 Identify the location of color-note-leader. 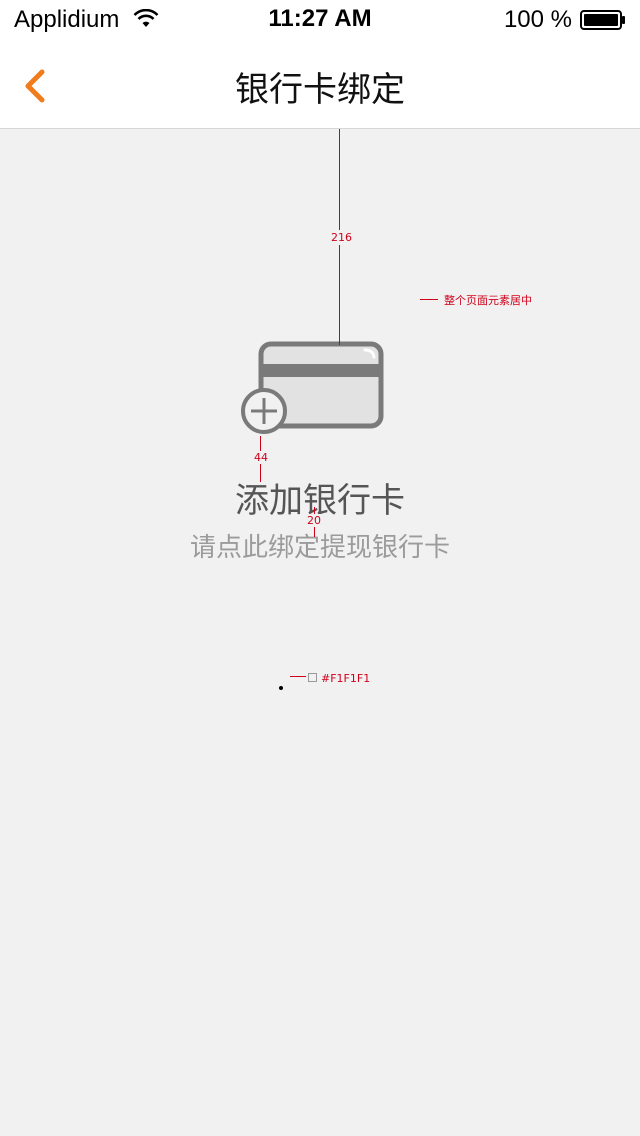
(298, 676).